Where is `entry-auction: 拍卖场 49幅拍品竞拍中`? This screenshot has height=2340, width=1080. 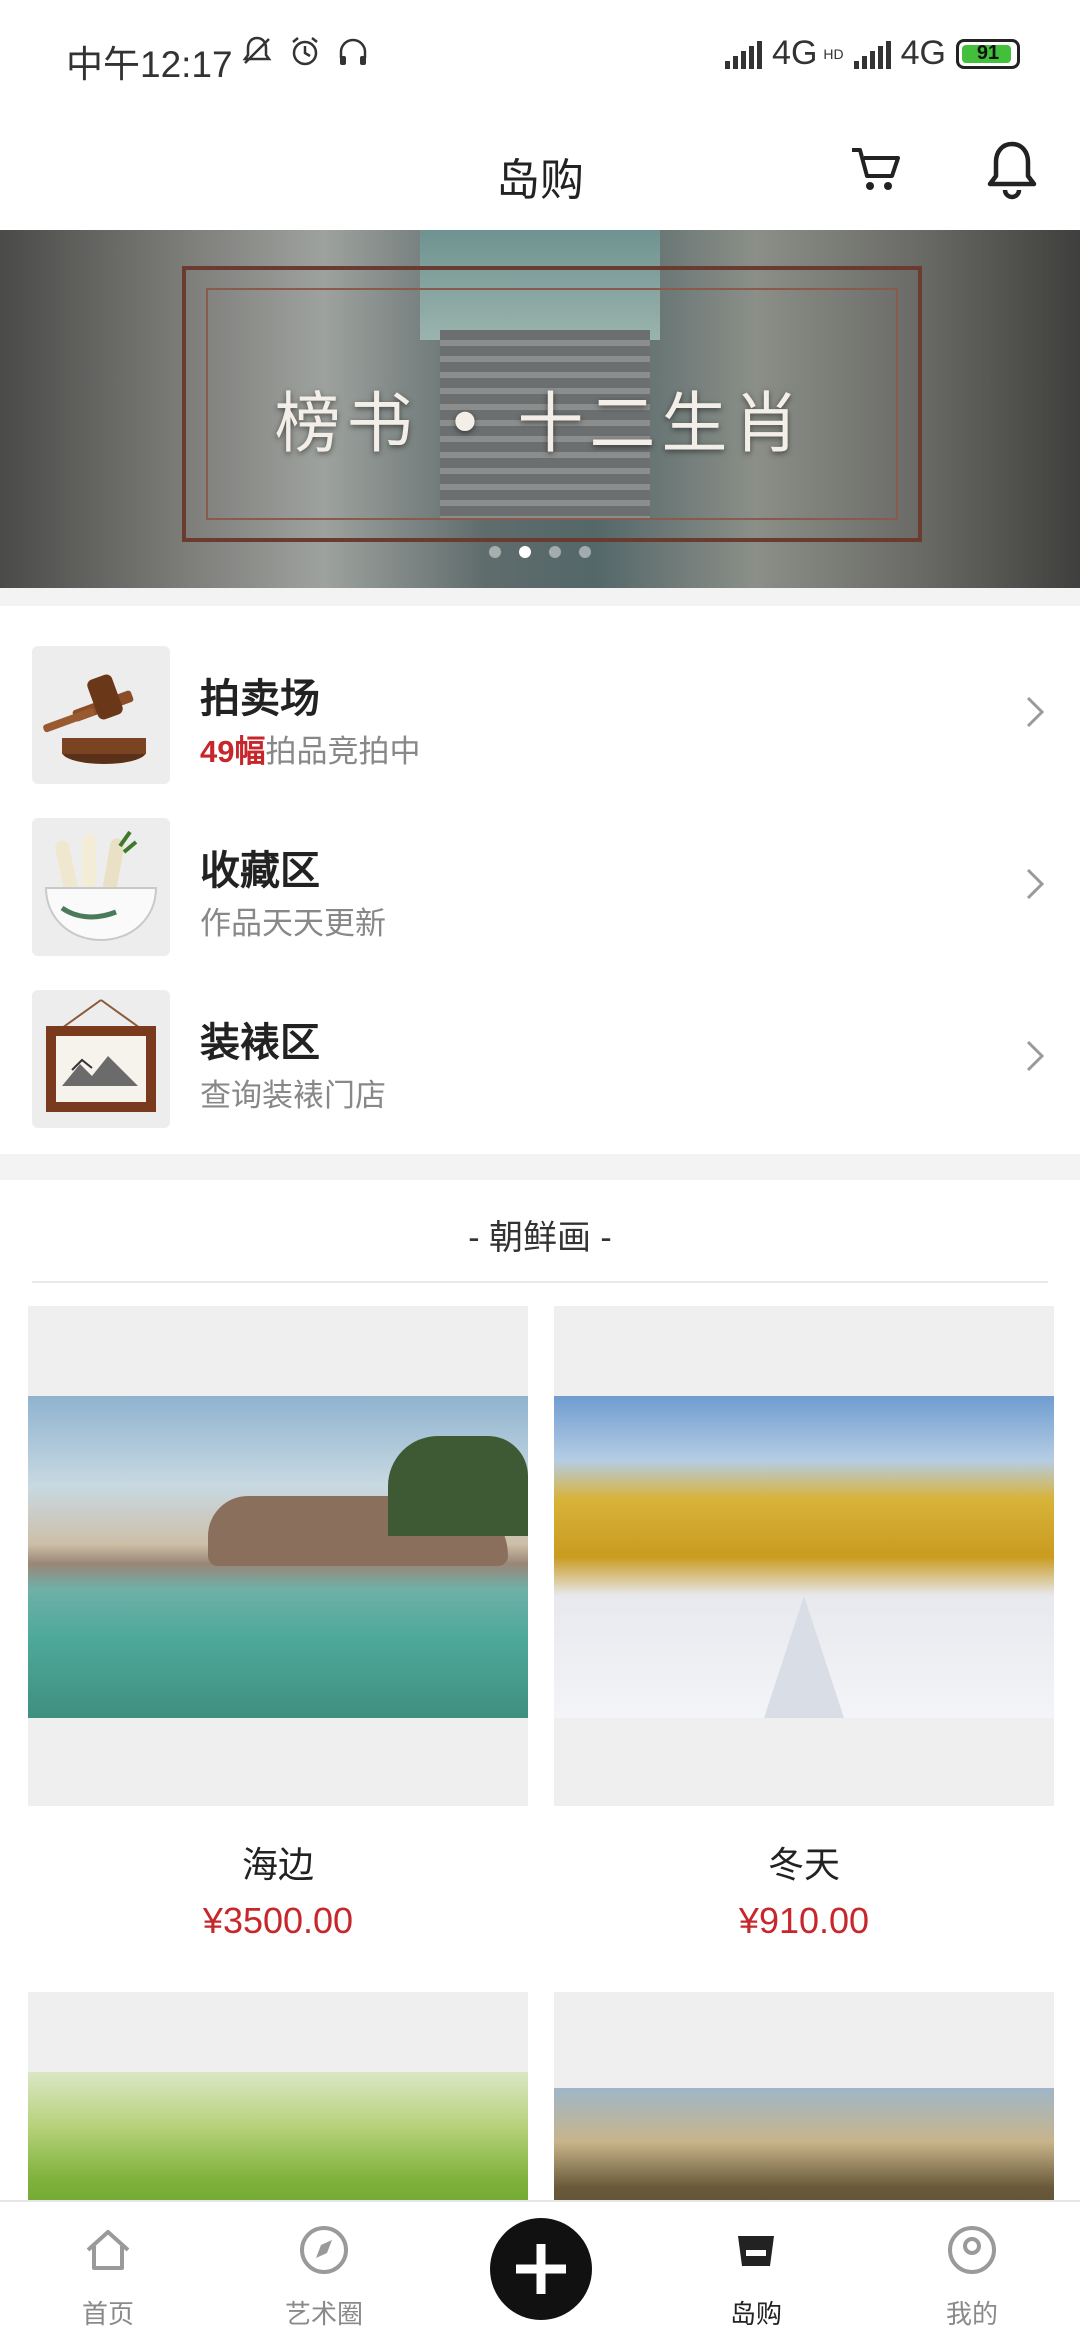
entry-auction: 拍卖场 49幅拍品竞拍中 is located at coordinates (540, 712).